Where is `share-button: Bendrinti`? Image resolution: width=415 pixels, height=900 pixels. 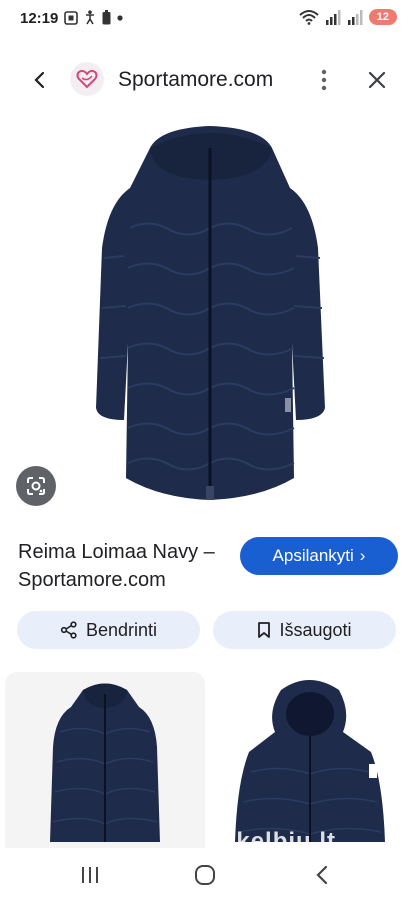
share-button: Bendrinti is located at coordinates (108, 630).